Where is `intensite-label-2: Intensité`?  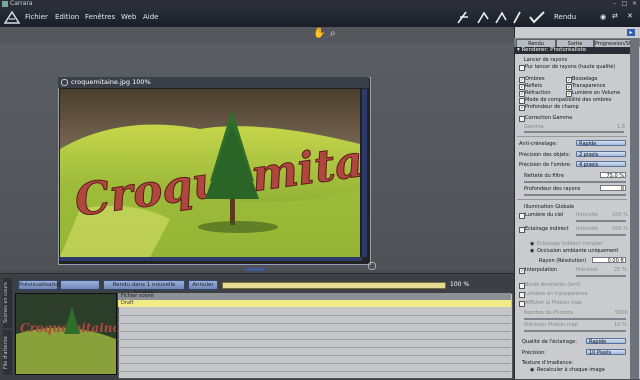 intensite-label-2: Intensité is located at coordinates (587, 229).